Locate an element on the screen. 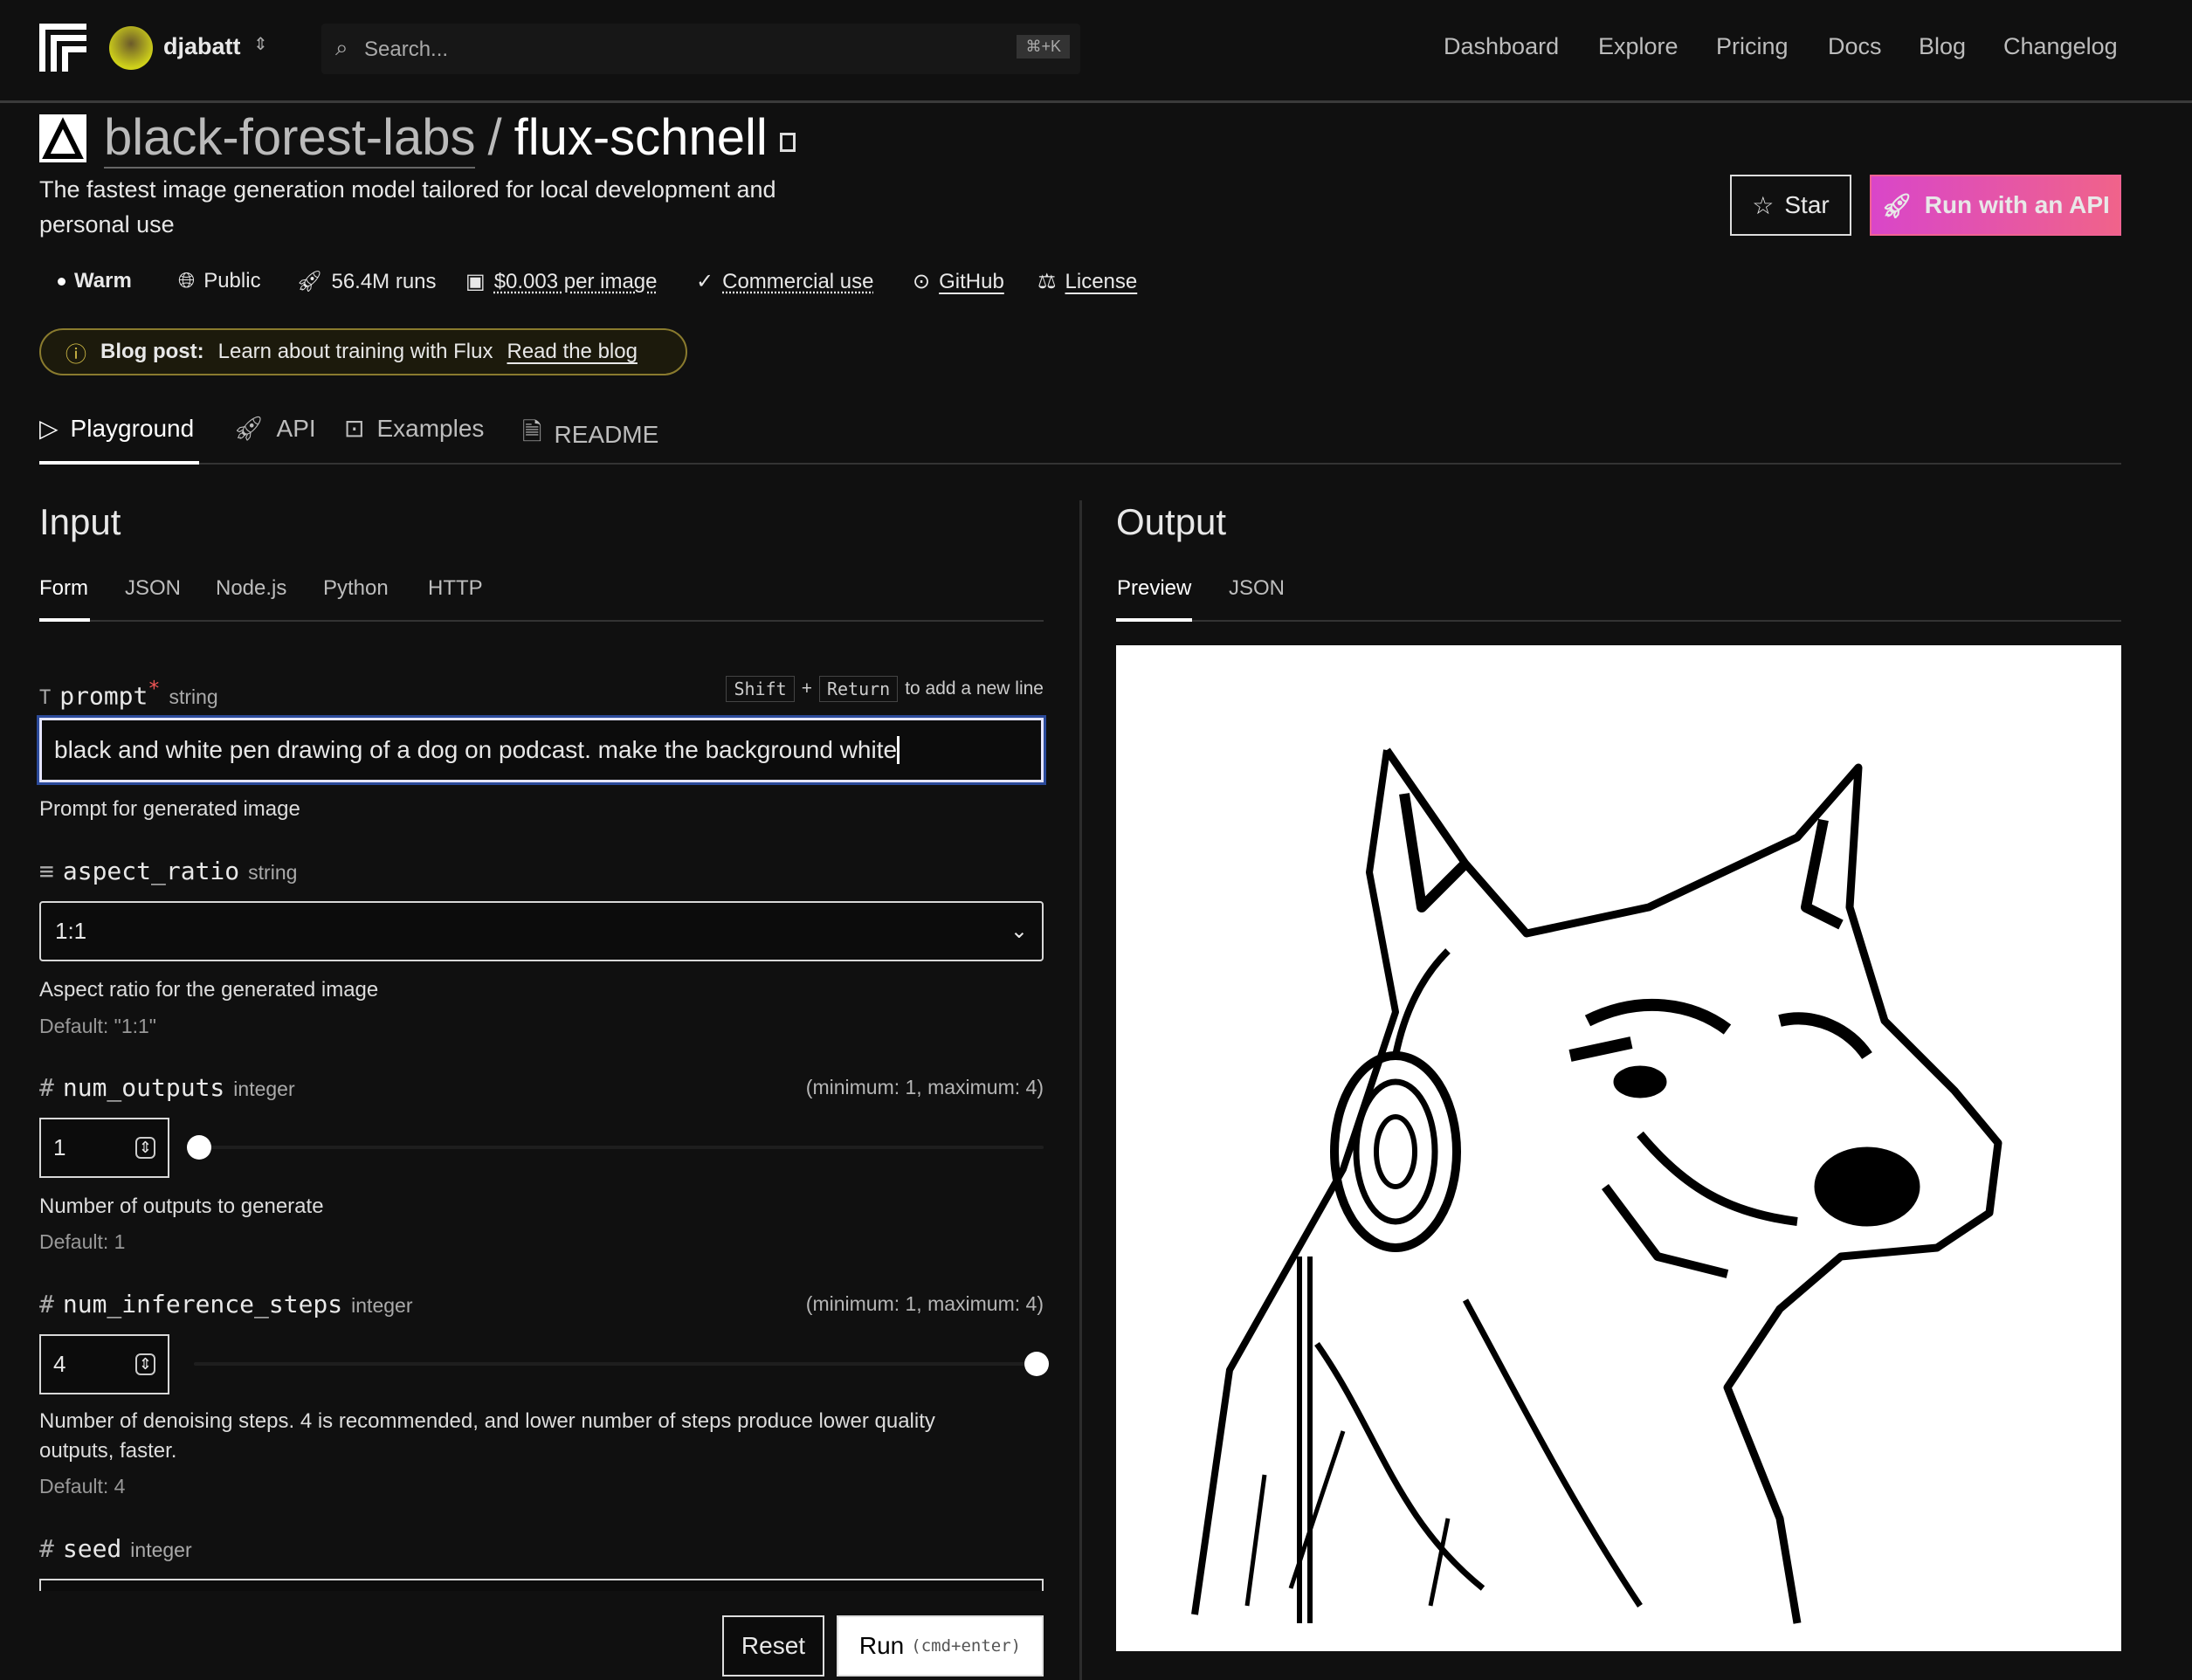 This screenshot has width=2192, height=1680. visibility: 🌐︎ Public is located at coordinates (219, 281).